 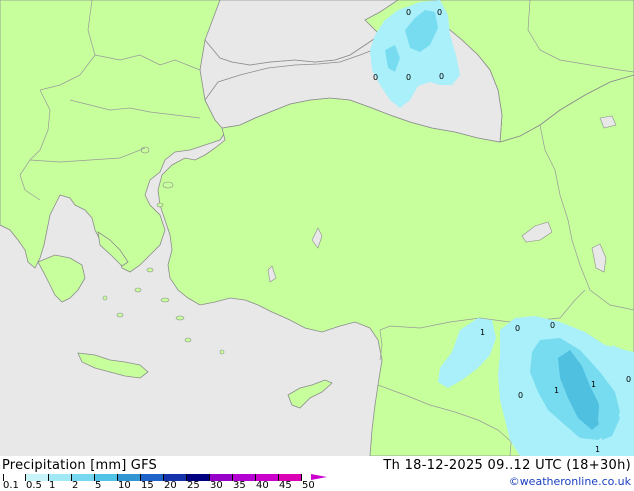 What do you see at coordinates (79, 465) in the screenshot?
I see `map-title: Precipitation [mm] GFS` at bounding box center [79, 465].